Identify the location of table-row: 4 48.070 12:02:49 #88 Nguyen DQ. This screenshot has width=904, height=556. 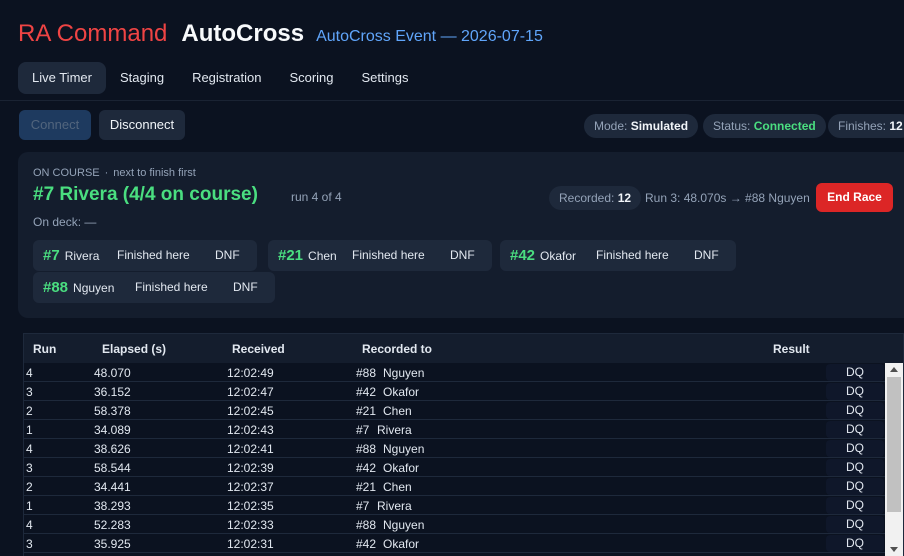
(463, 372).